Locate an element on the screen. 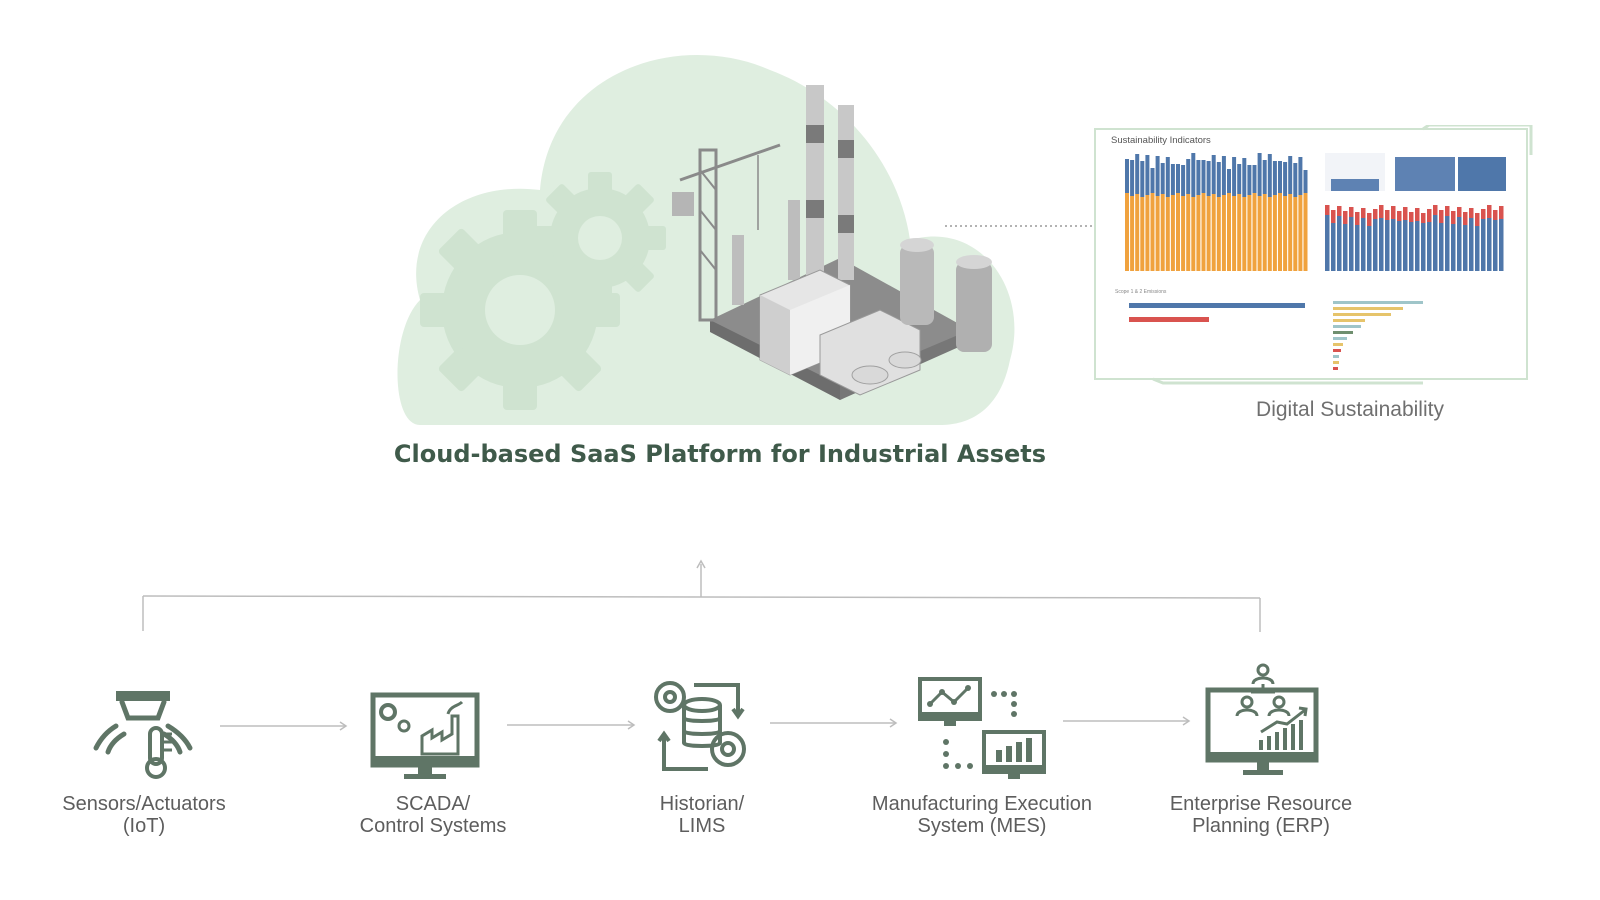  erp-monitor-icon is located at coordinates (1262, 719).